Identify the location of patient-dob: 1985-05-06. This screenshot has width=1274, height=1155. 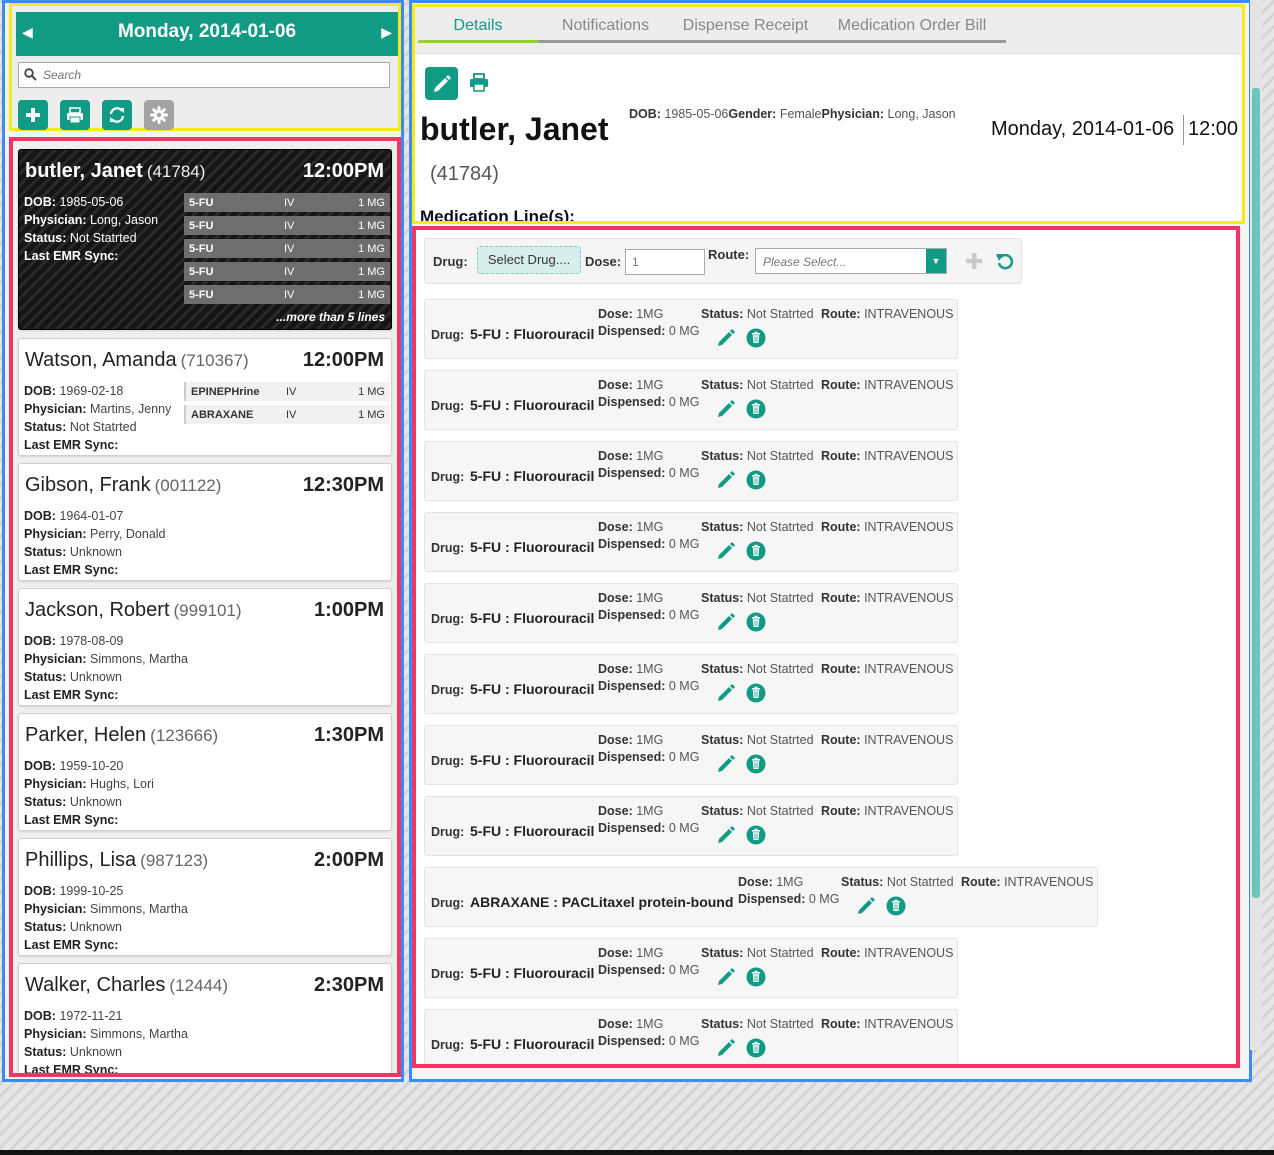
(696, 114).